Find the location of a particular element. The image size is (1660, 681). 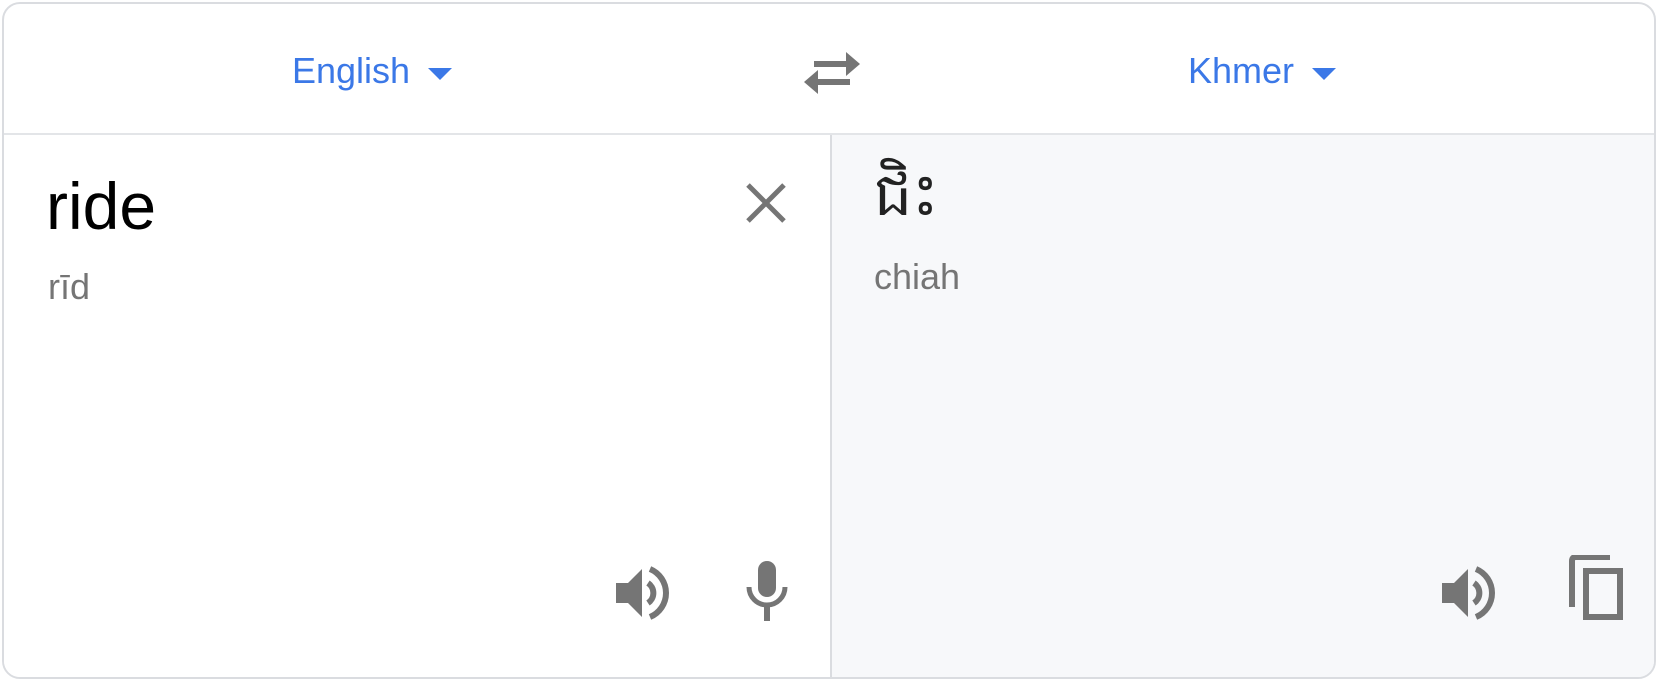

translation-listen-button is located at coordinates (1468, 593).